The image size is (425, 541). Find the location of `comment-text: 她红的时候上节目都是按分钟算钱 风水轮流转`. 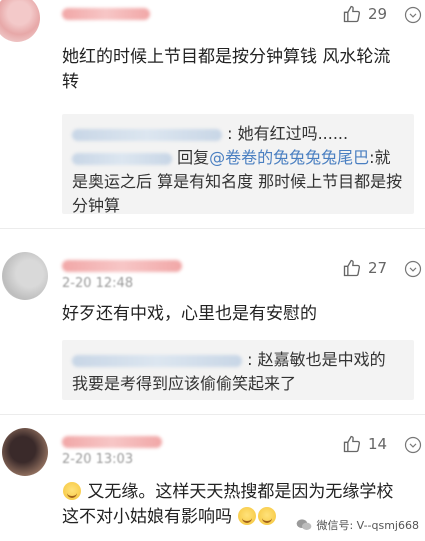

comment-text: 她红的时候上节目都是按分钟算钱 风水轮流转 is located at coordinates (226, 69).